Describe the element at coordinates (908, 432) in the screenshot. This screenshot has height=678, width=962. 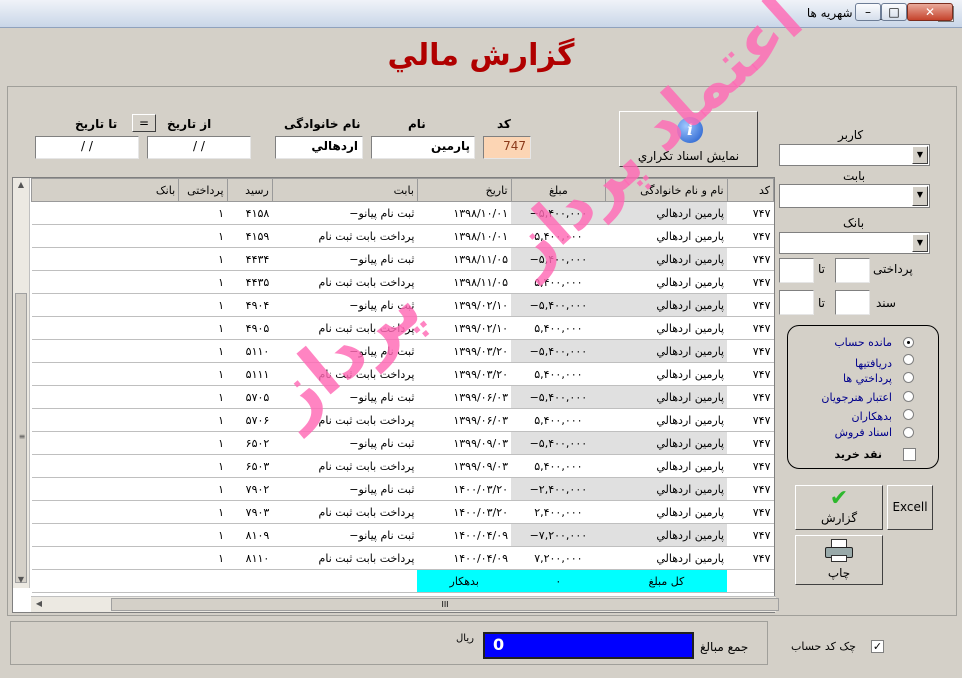
I see `radio-sales-docs` at that location.